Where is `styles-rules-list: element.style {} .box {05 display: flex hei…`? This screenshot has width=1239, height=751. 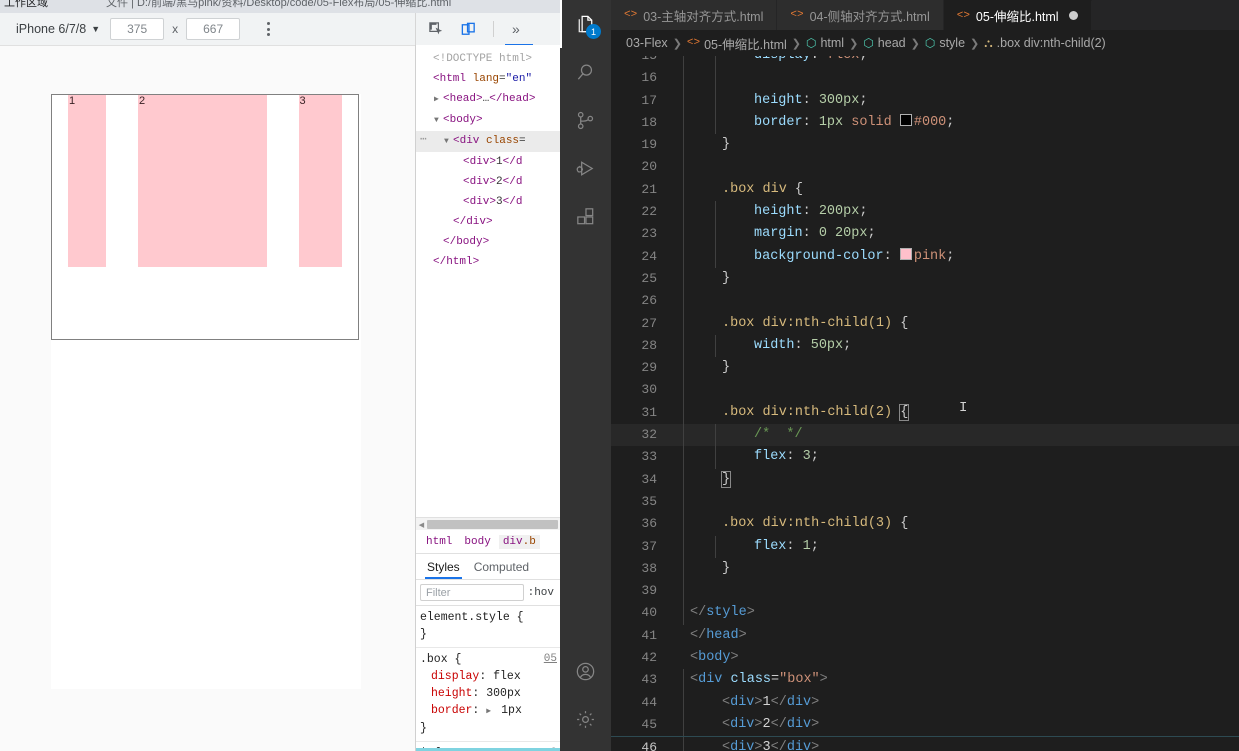 styles-rules-list: element.style {} .box {05 display: flex hei… is located at coordinates (488, 678).